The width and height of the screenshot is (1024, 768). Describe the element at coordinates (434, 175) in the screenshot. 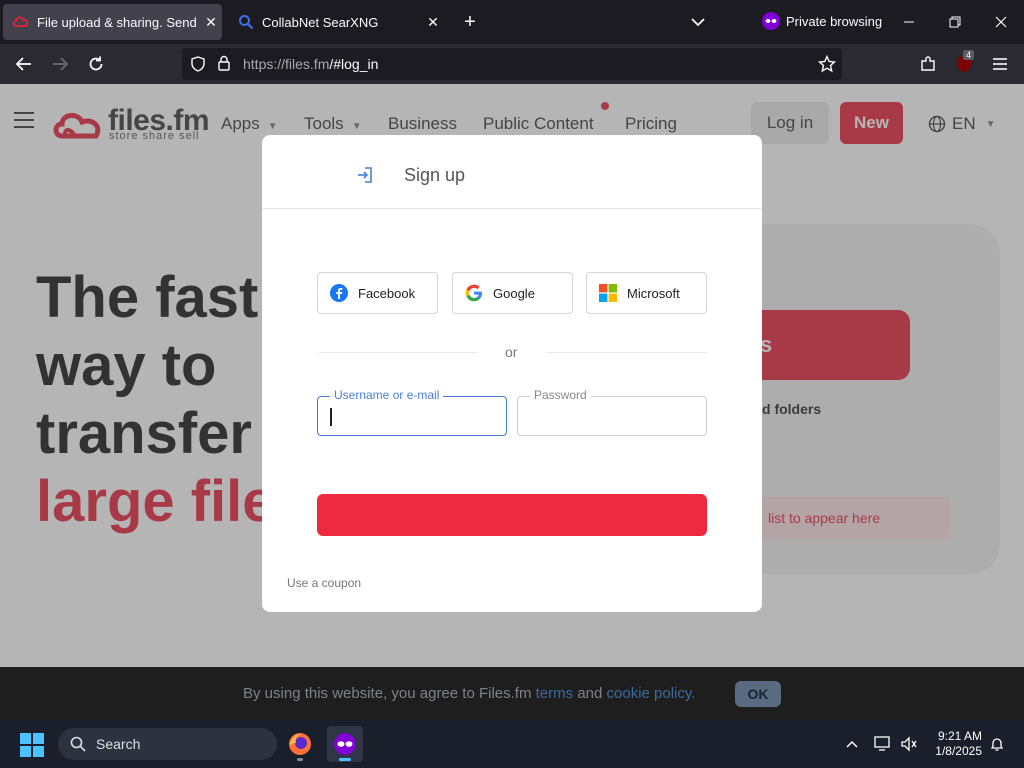

I see `sign-up-tab: Sign up` at that location.